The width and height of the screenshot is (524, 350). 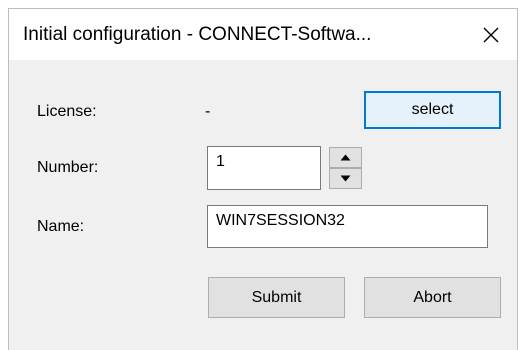 I want to click on name-input: WIN7SESSION32, so click(x=347, y=226).